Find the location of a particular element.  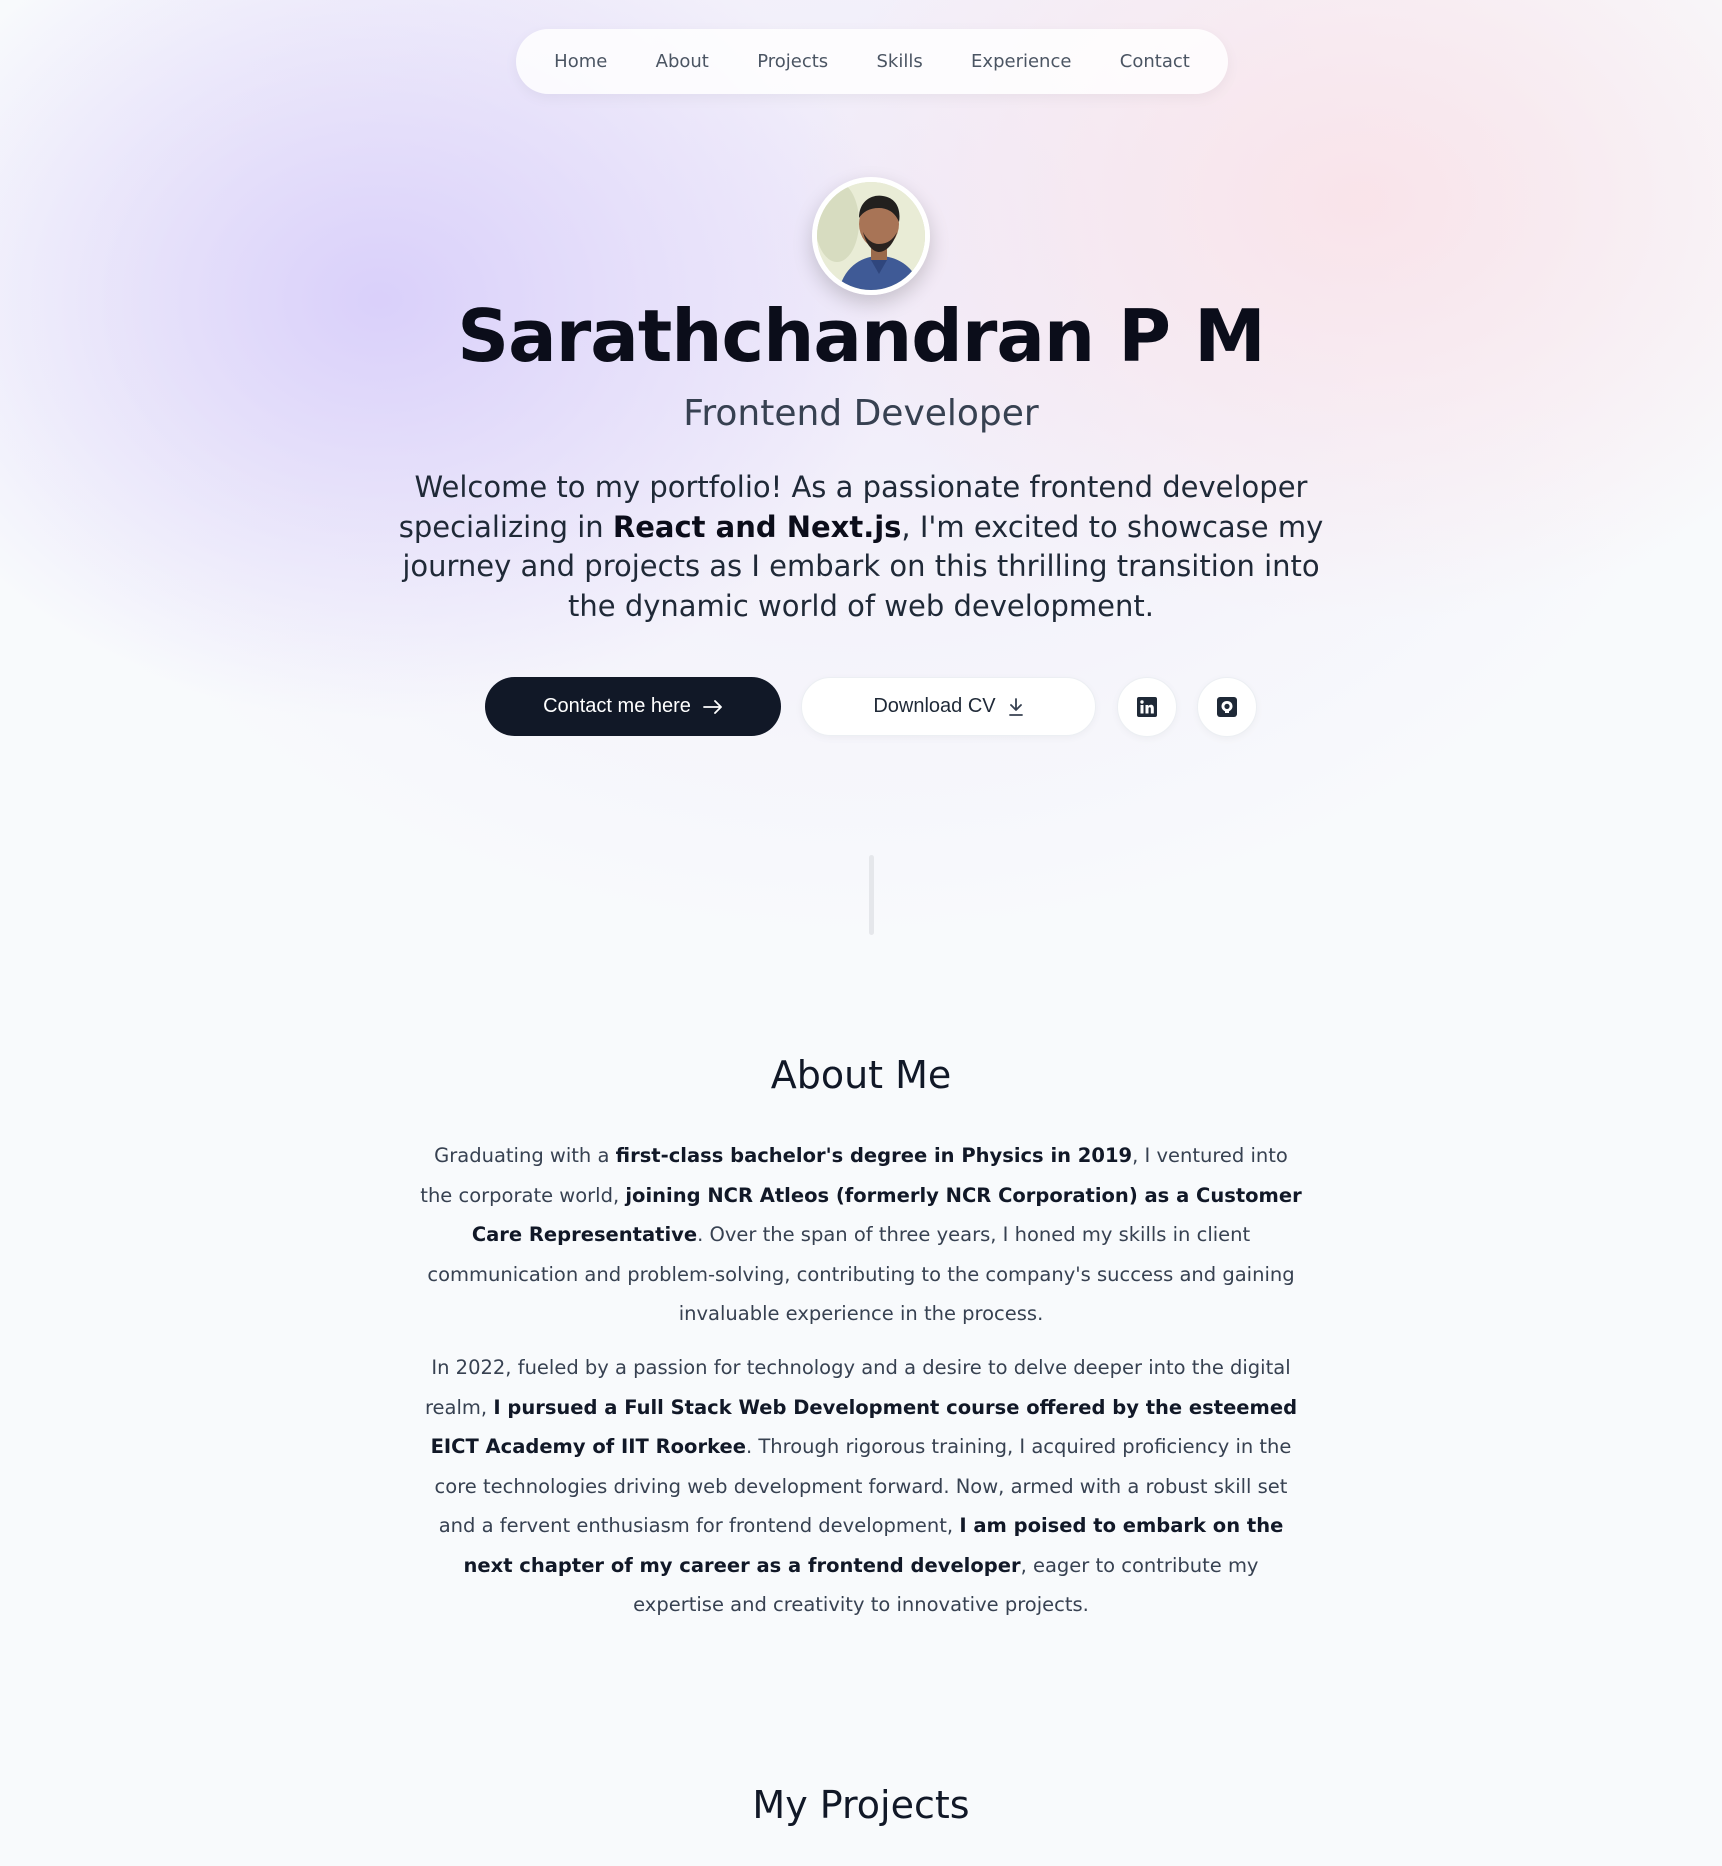

hero-intro-highlight: React and Next.js is located at coordinates (757, 526).